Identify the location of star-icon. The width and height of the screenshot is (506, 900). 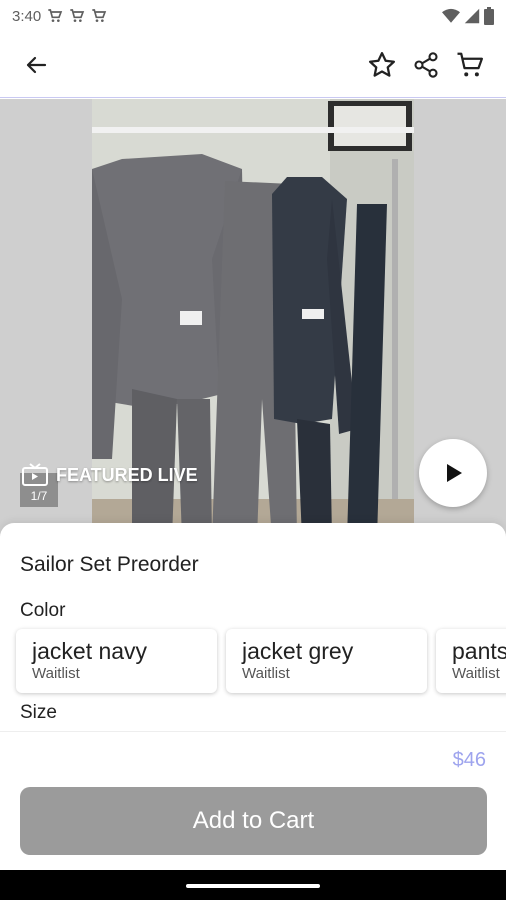
(382, 64).